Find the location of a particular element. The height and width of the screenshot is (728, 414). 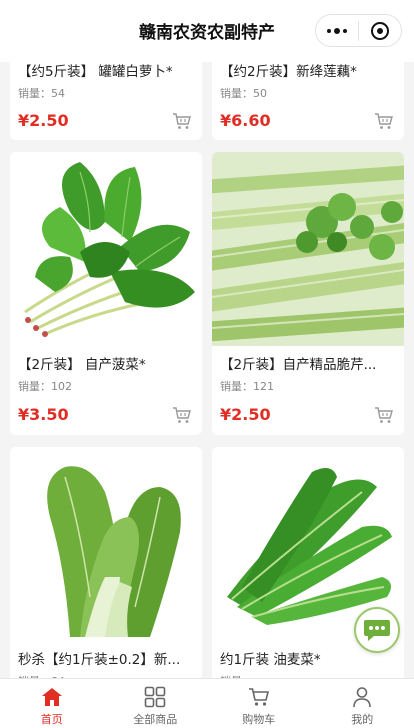

more-menu-button is located at coordinates (337, 30).